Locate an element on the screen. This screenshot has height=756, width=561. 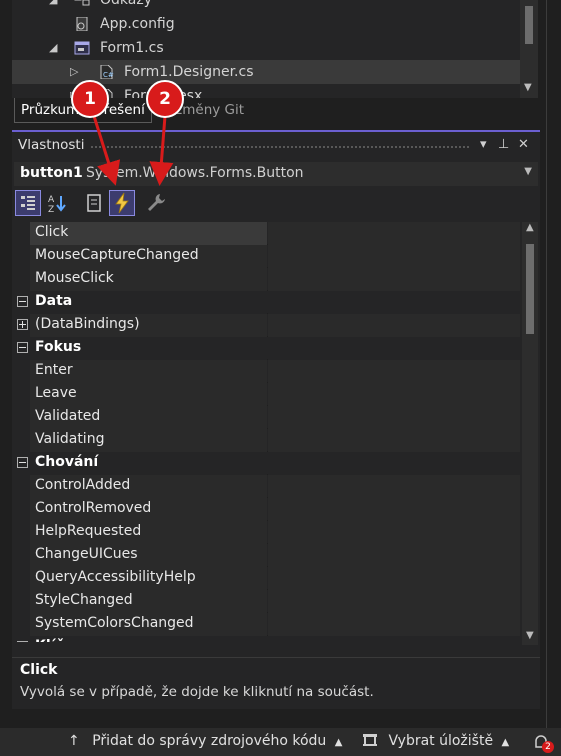
category-row: Klíč is located at coordinates (267, 639).